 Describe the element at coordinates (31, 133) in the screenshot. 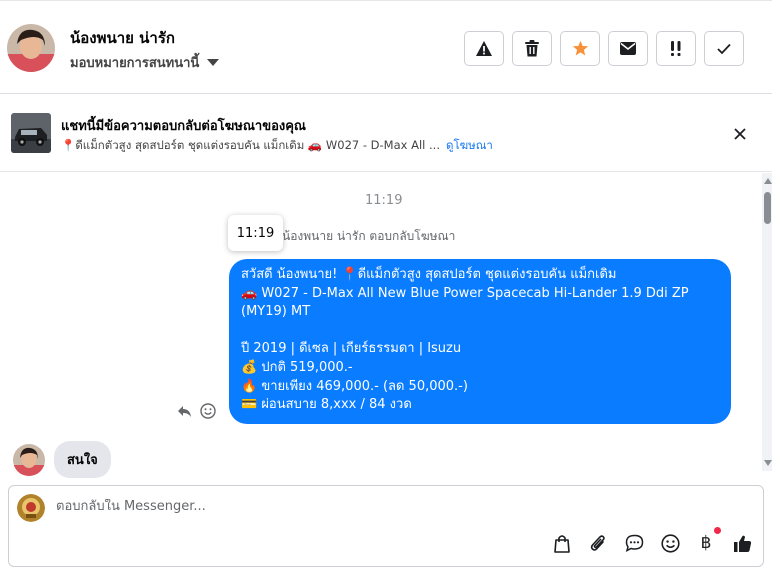

I see `ad-thumbnail` at that location.